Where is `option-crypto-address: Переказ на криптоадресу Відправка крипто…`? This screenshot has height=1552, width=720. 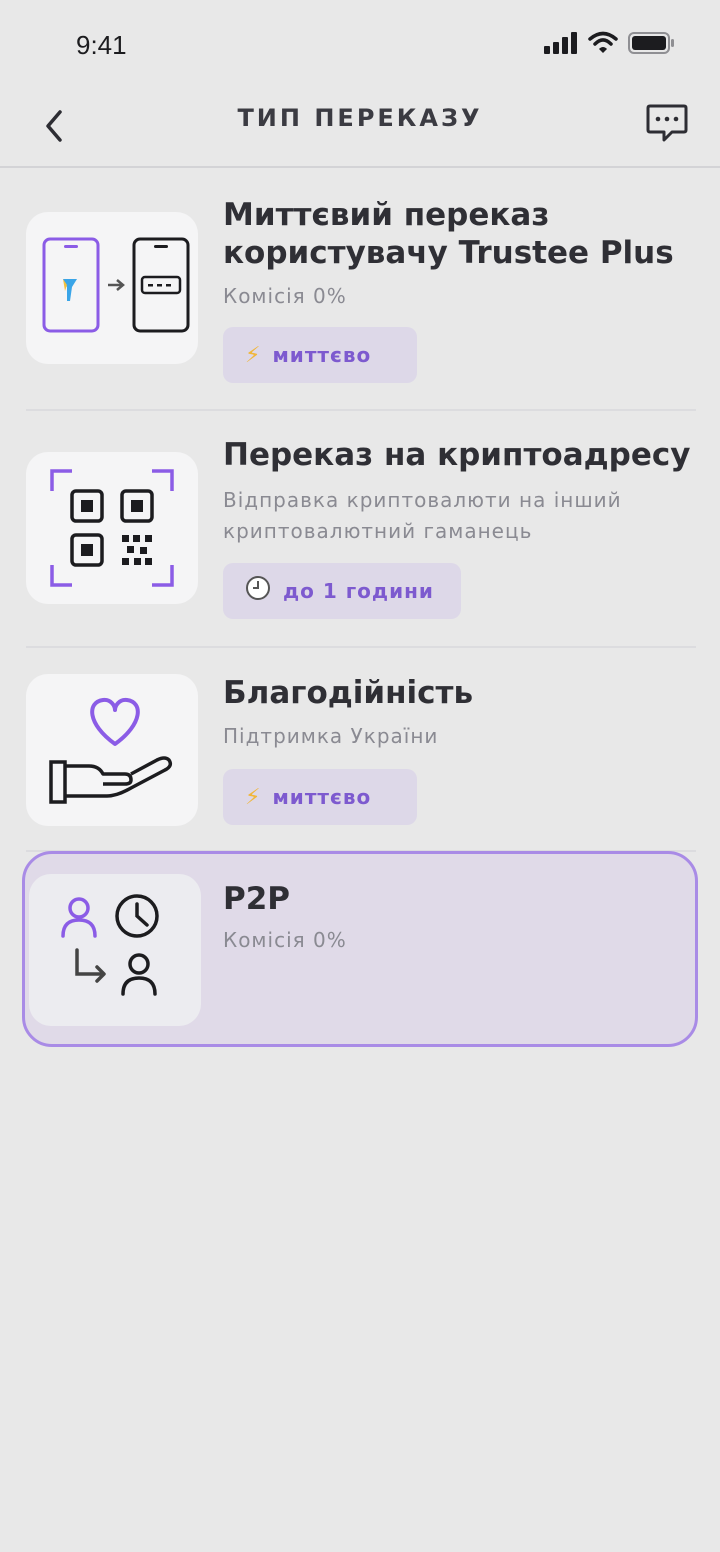 option-crypto-address: Переказ на криптоадресу Відправка крипто… is located at coordinates (360, 532).